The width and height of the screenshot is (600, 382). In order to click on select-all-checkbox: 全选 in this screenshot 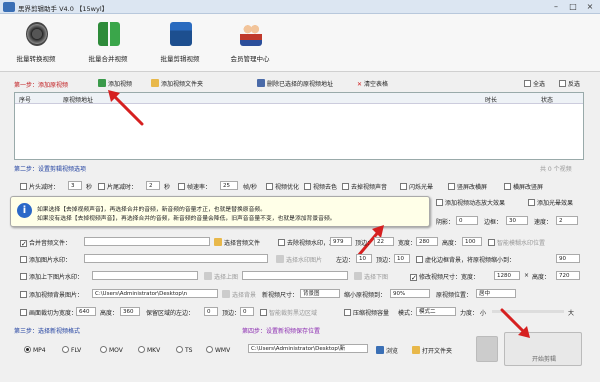, I will do `click(534, 83)`.